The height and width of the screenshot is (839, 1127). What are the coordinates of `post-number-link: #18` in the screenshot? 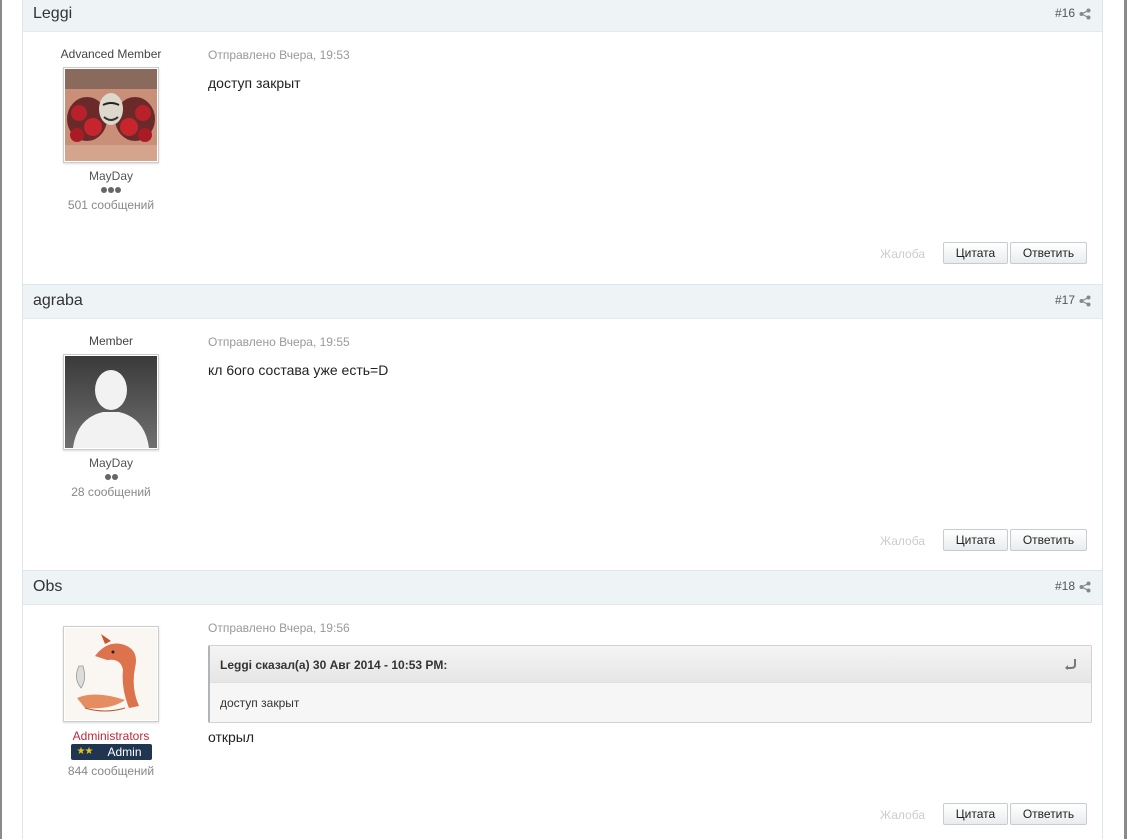 It's located at (1065, 586).